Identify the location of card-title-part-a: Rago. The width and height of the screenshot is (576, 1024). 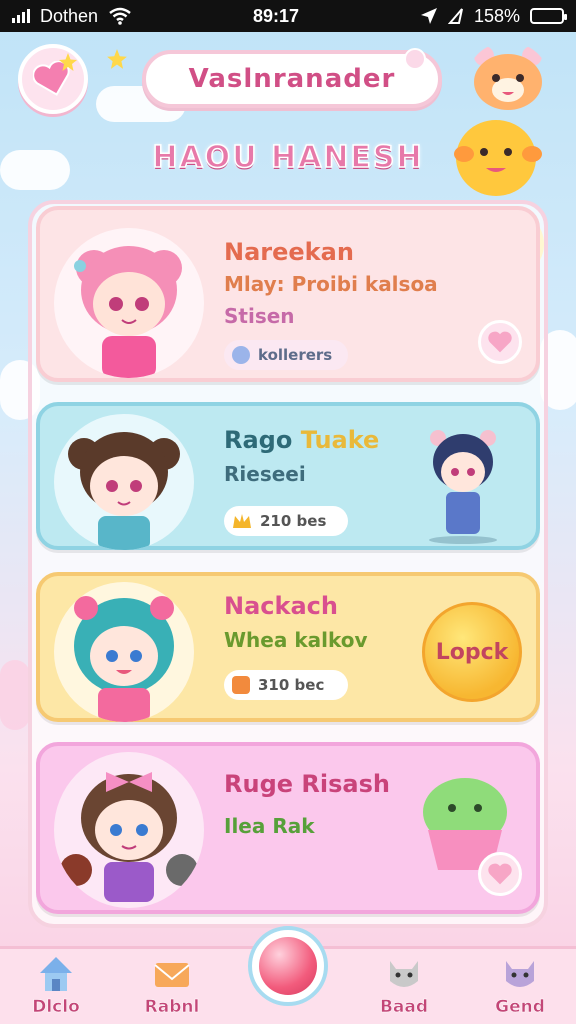
(258, 440).